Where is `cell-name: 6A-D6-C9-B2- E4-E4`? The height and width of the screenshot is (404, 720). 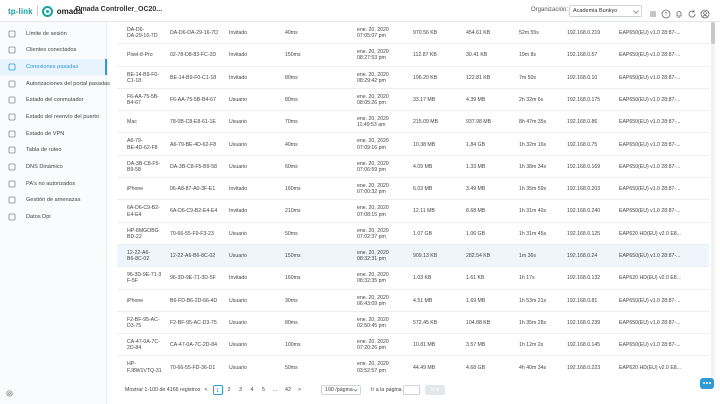
cell-name: 6A-D6-C9-B2- E4-E4 is located at coordinates (149, 211).